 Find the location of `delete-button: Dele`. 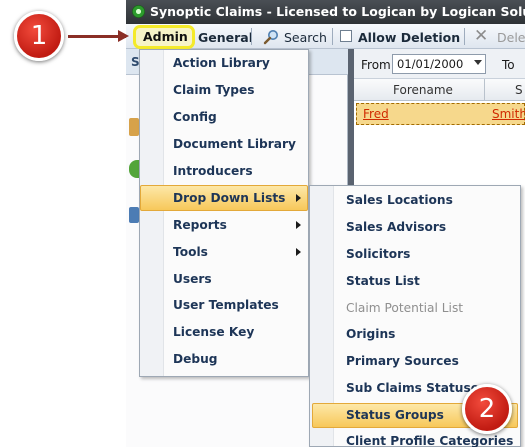

delete-button: Dele is located at coordinates (511, 37).